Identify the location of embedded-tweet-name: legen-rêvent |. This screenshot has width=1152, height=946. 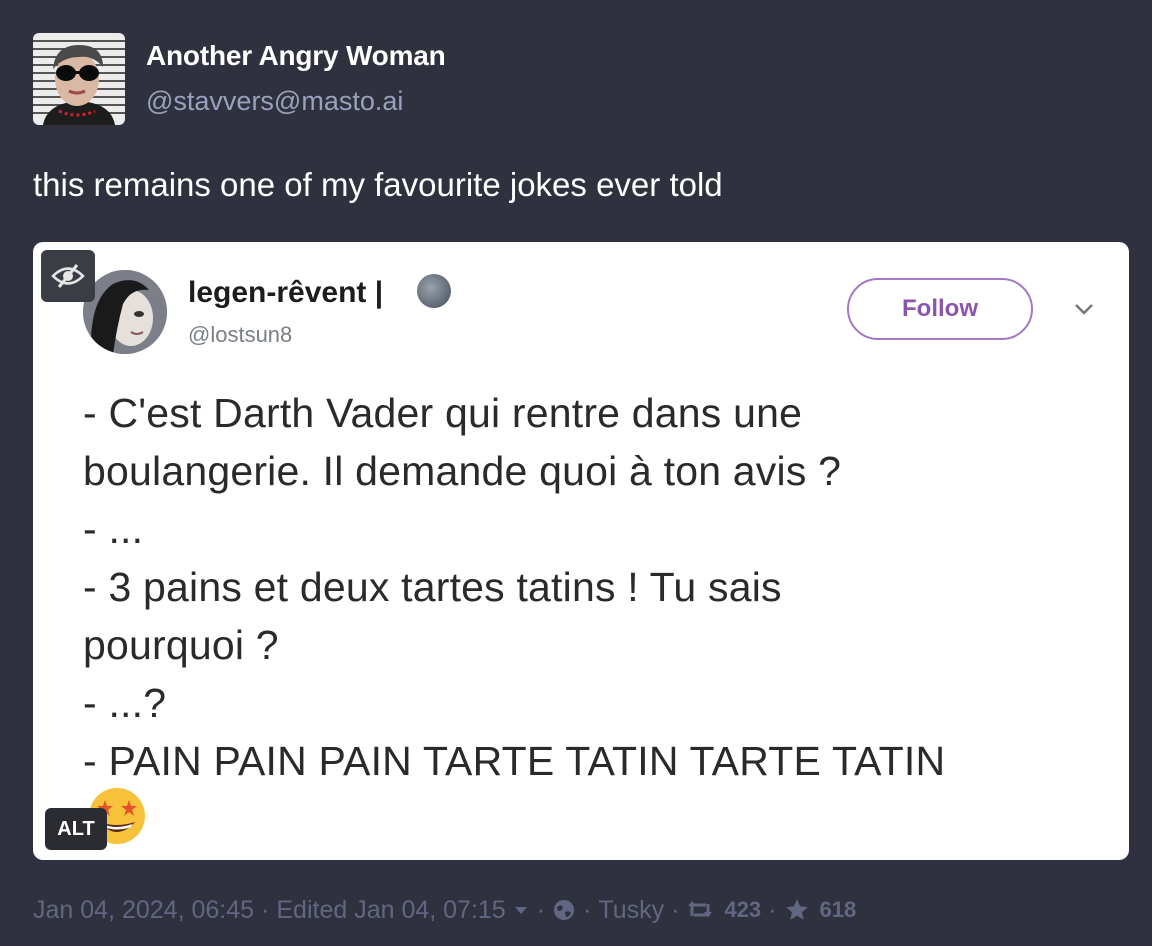
(286, 292).